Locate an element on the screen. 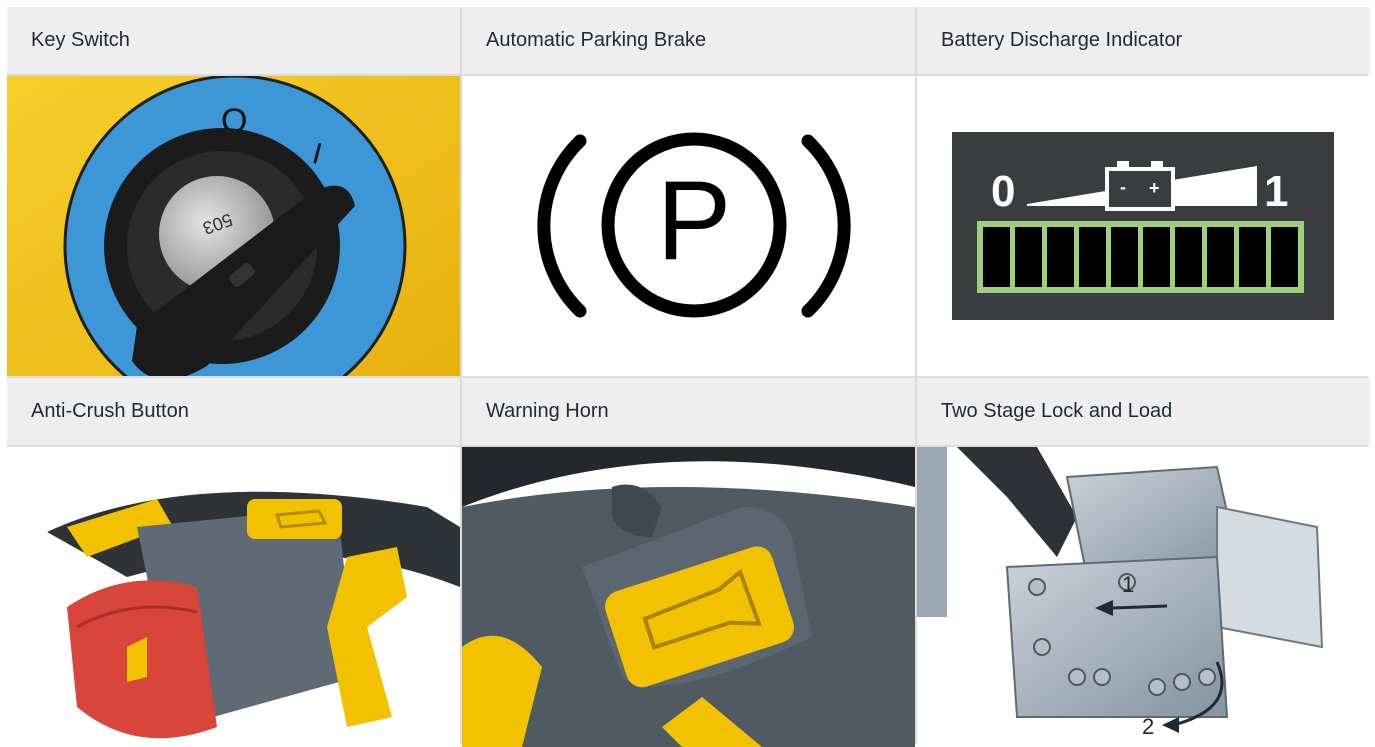  battery-max-label: 1 is located at coordinates (1276, 191).